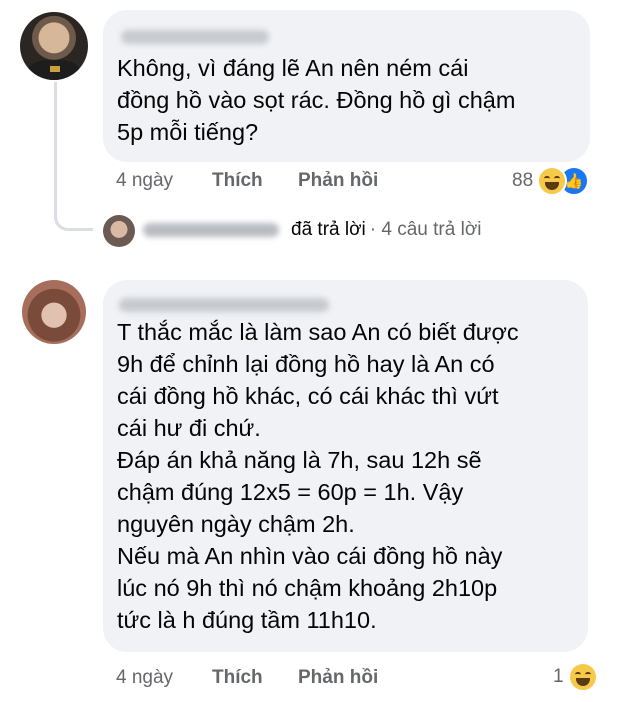  Describe the element at coordinates (211, 230) in the screenshot. I see `blurred-replier-name` at that location.